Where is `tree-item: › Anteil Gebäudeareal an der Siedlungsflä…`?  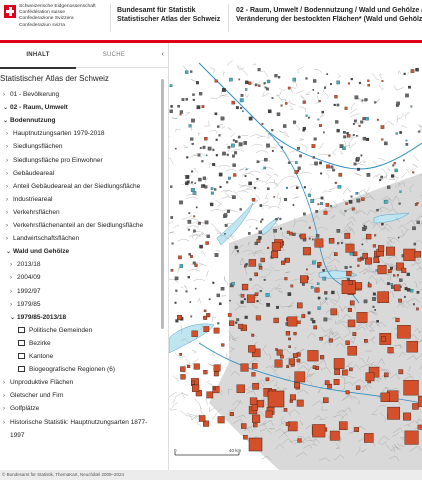
tree-item: › Anteil Gebäudeareal an der Siedlungsflä… is located at coordinates (73, 187).